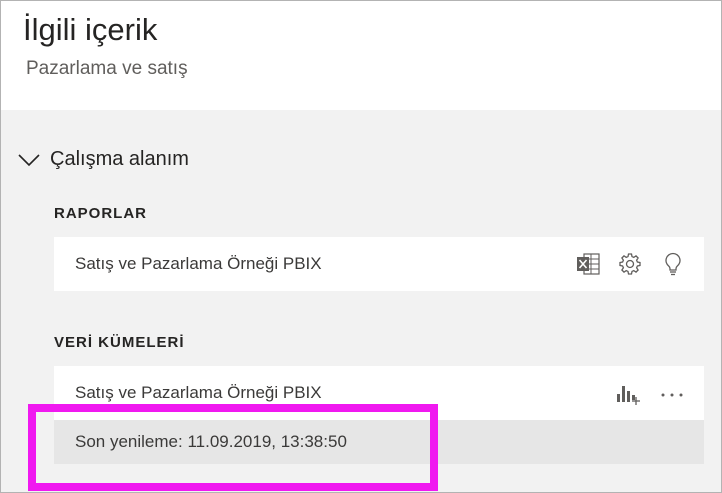  What do you see at coordinates (100, 213) in the screenshot?
I see `reports-heading: RAPORLAR` at bounding box center [100, 213].